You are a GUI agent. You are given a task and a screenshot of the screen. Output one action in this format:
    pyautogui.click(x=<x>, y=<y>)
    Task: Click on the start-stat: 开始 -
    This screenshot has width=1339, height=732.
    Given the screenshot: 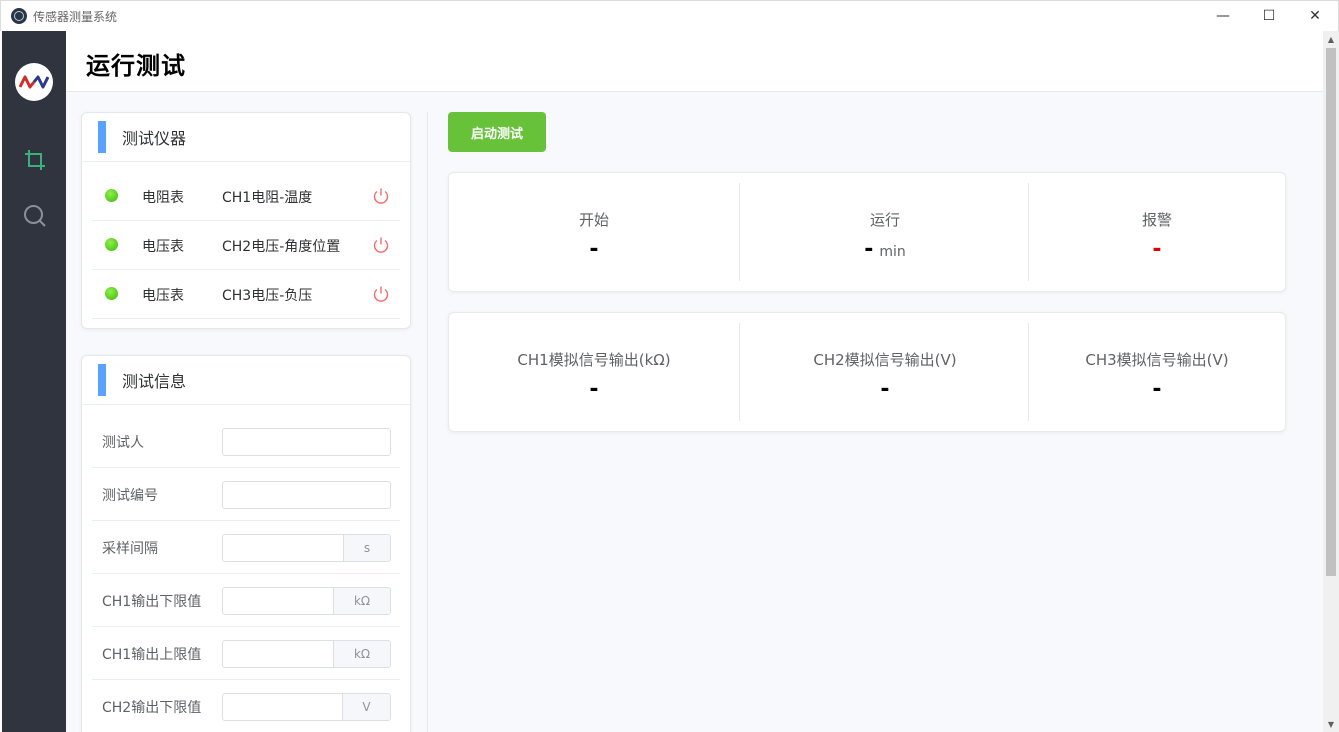 What is the action you would take?
    pyautogui.click(x=594, y=232)
    